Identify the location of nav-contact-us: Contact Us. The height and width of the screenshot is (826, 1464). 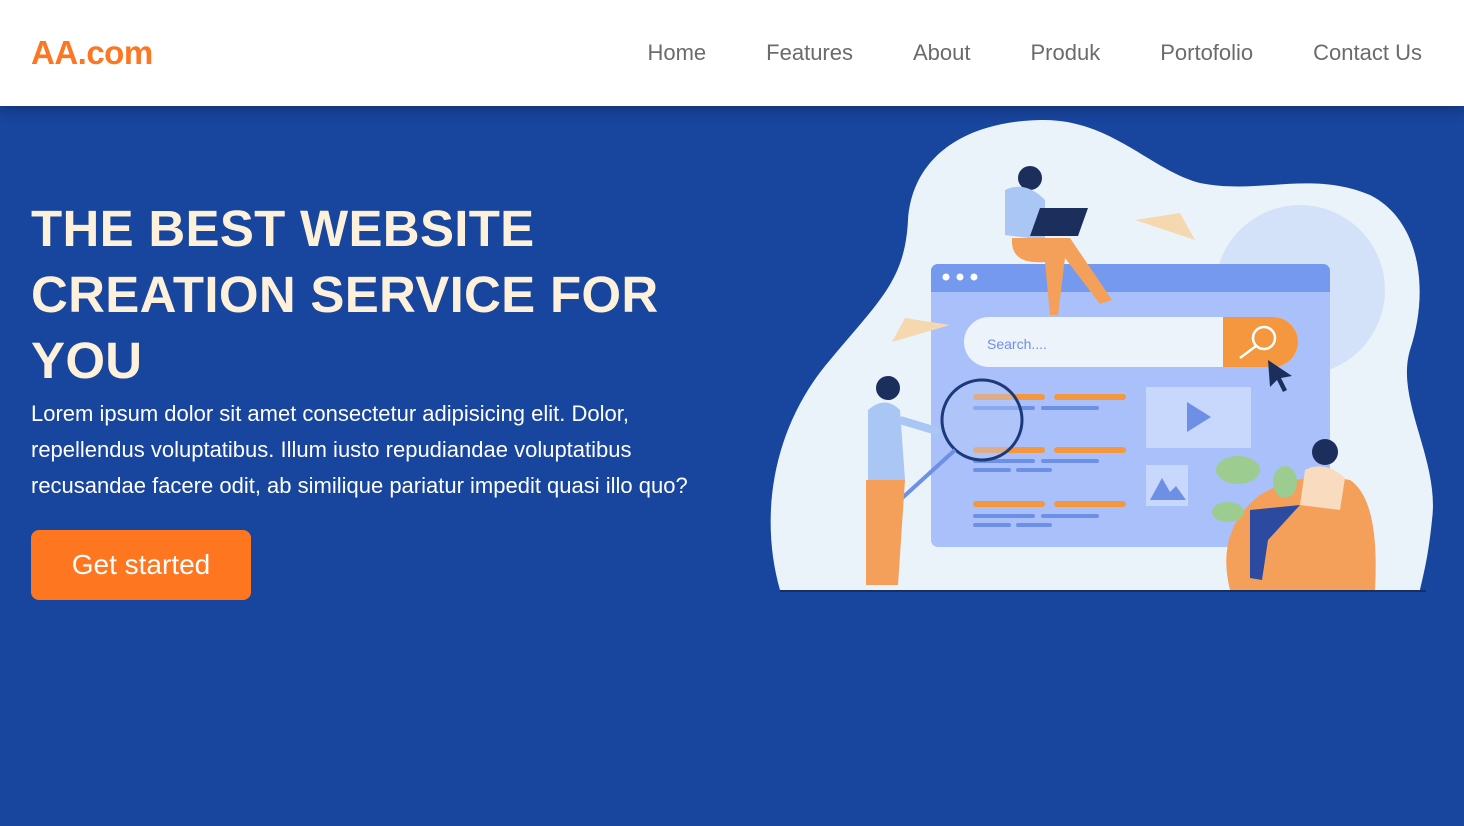
(1367, 53).